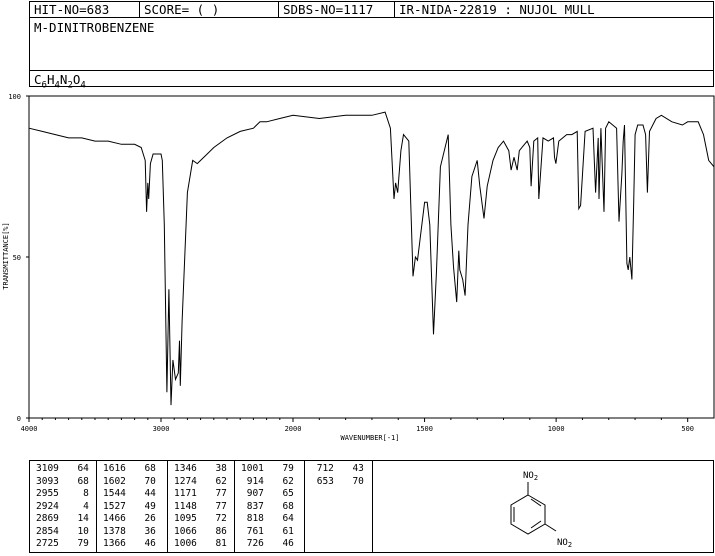 Image resolution: width=715 pixels, height=556 pixels. I want to click on x-axis-label: WAVENUMBER[-1], so click(369, 438).